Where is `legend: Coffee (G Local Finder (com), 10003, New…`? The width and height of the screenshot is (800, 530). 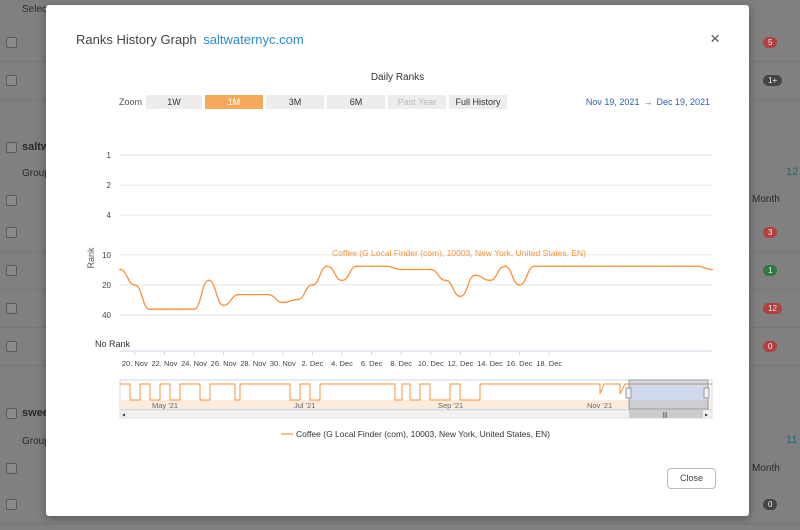 legend: Coffee (G Local Finder (com), 10003, New… is located at coordinates (415, 434).